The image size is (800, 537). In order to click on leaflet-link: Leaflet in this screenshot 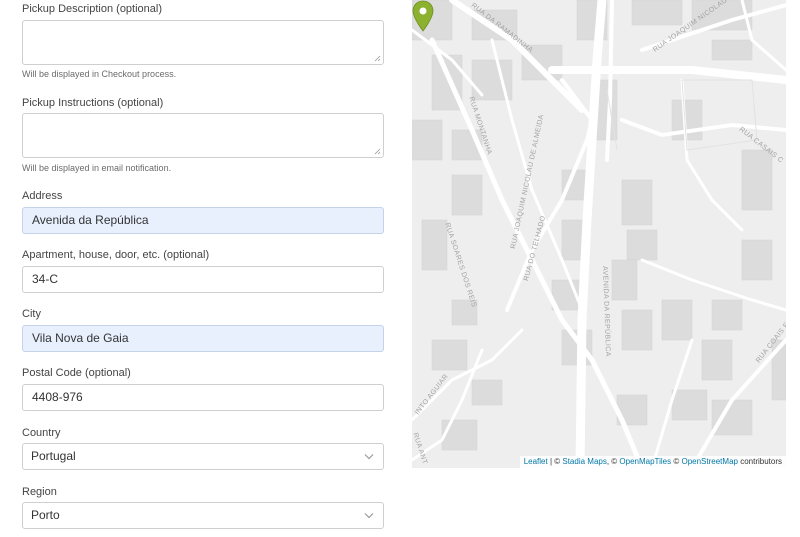, I will do `click(536, 461)`.